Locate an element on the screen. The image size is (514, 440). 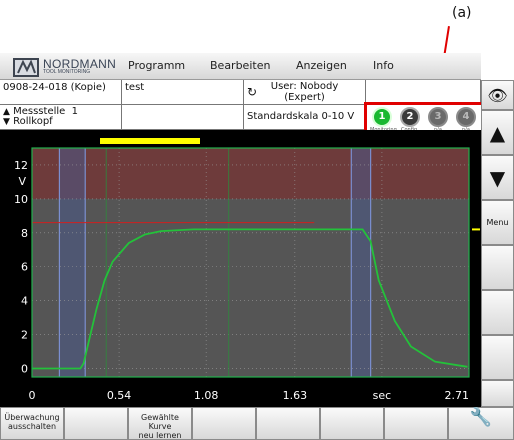
relearn-curve-button: Gewählte Kurve neu lernen is located at coordinates (160, 423).